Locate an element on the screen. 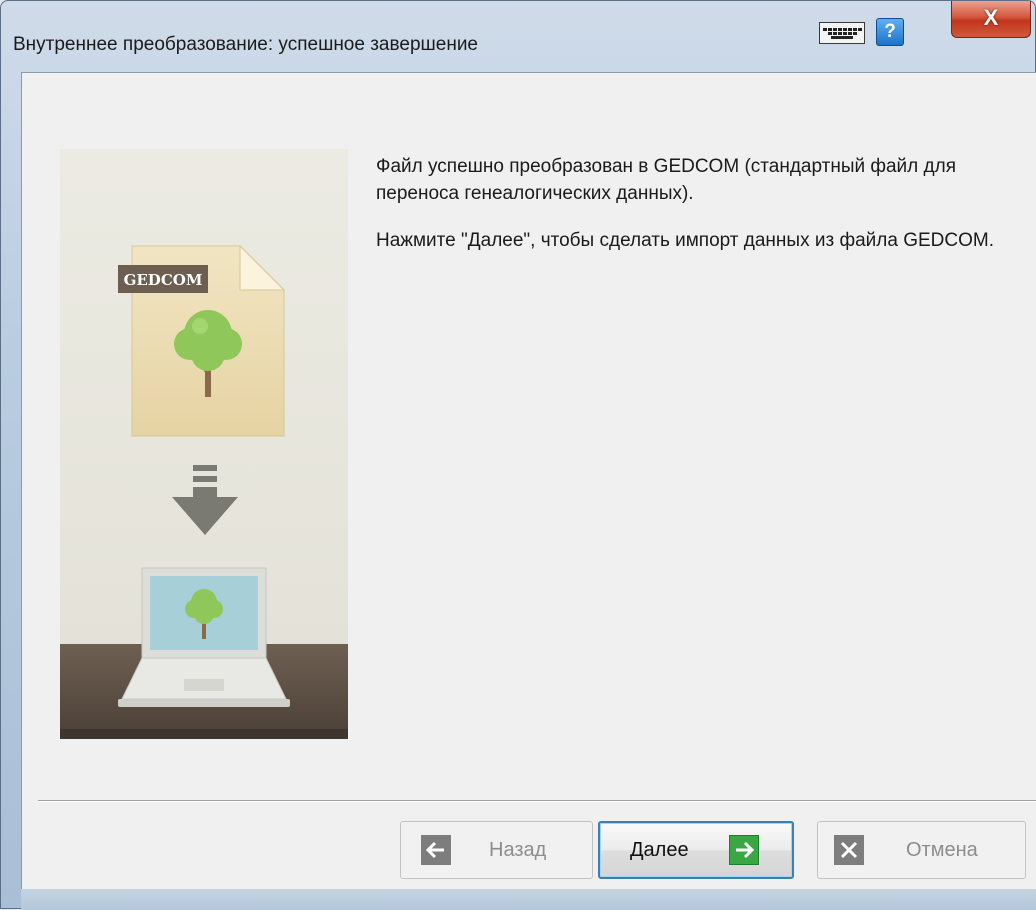 This screenshot has width=1036, height=910. keyboard-icon is located at coordinates (842, 33).